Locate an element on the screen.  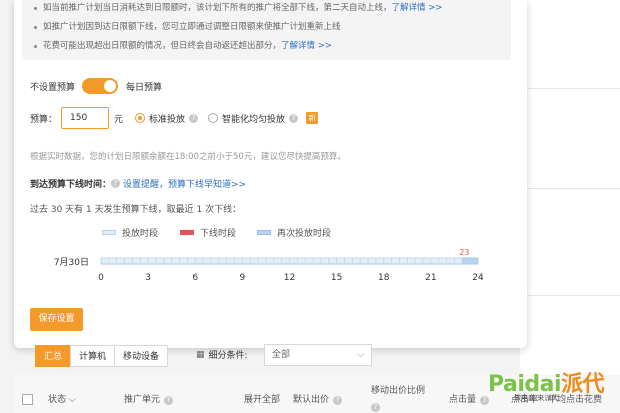
device-tabs: 汇总 计算机 移动设备 is located at coordinates (102, 356).